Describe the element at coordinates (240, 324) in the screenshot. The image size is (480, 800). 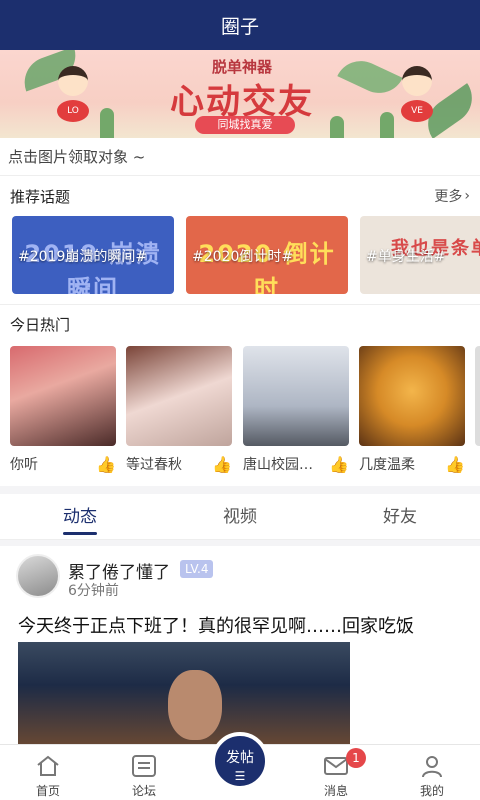
I see `hot-header: 今日热门` at that location.